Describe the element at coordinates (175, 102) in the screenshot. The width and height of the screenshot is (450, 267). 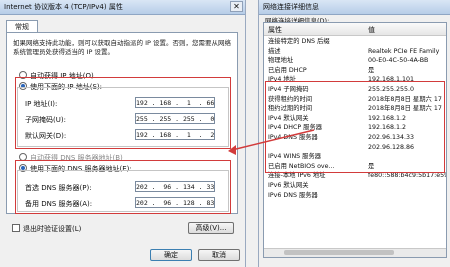
I see `ip-address-field: 192 . 168 . 1 . 66` at that location.